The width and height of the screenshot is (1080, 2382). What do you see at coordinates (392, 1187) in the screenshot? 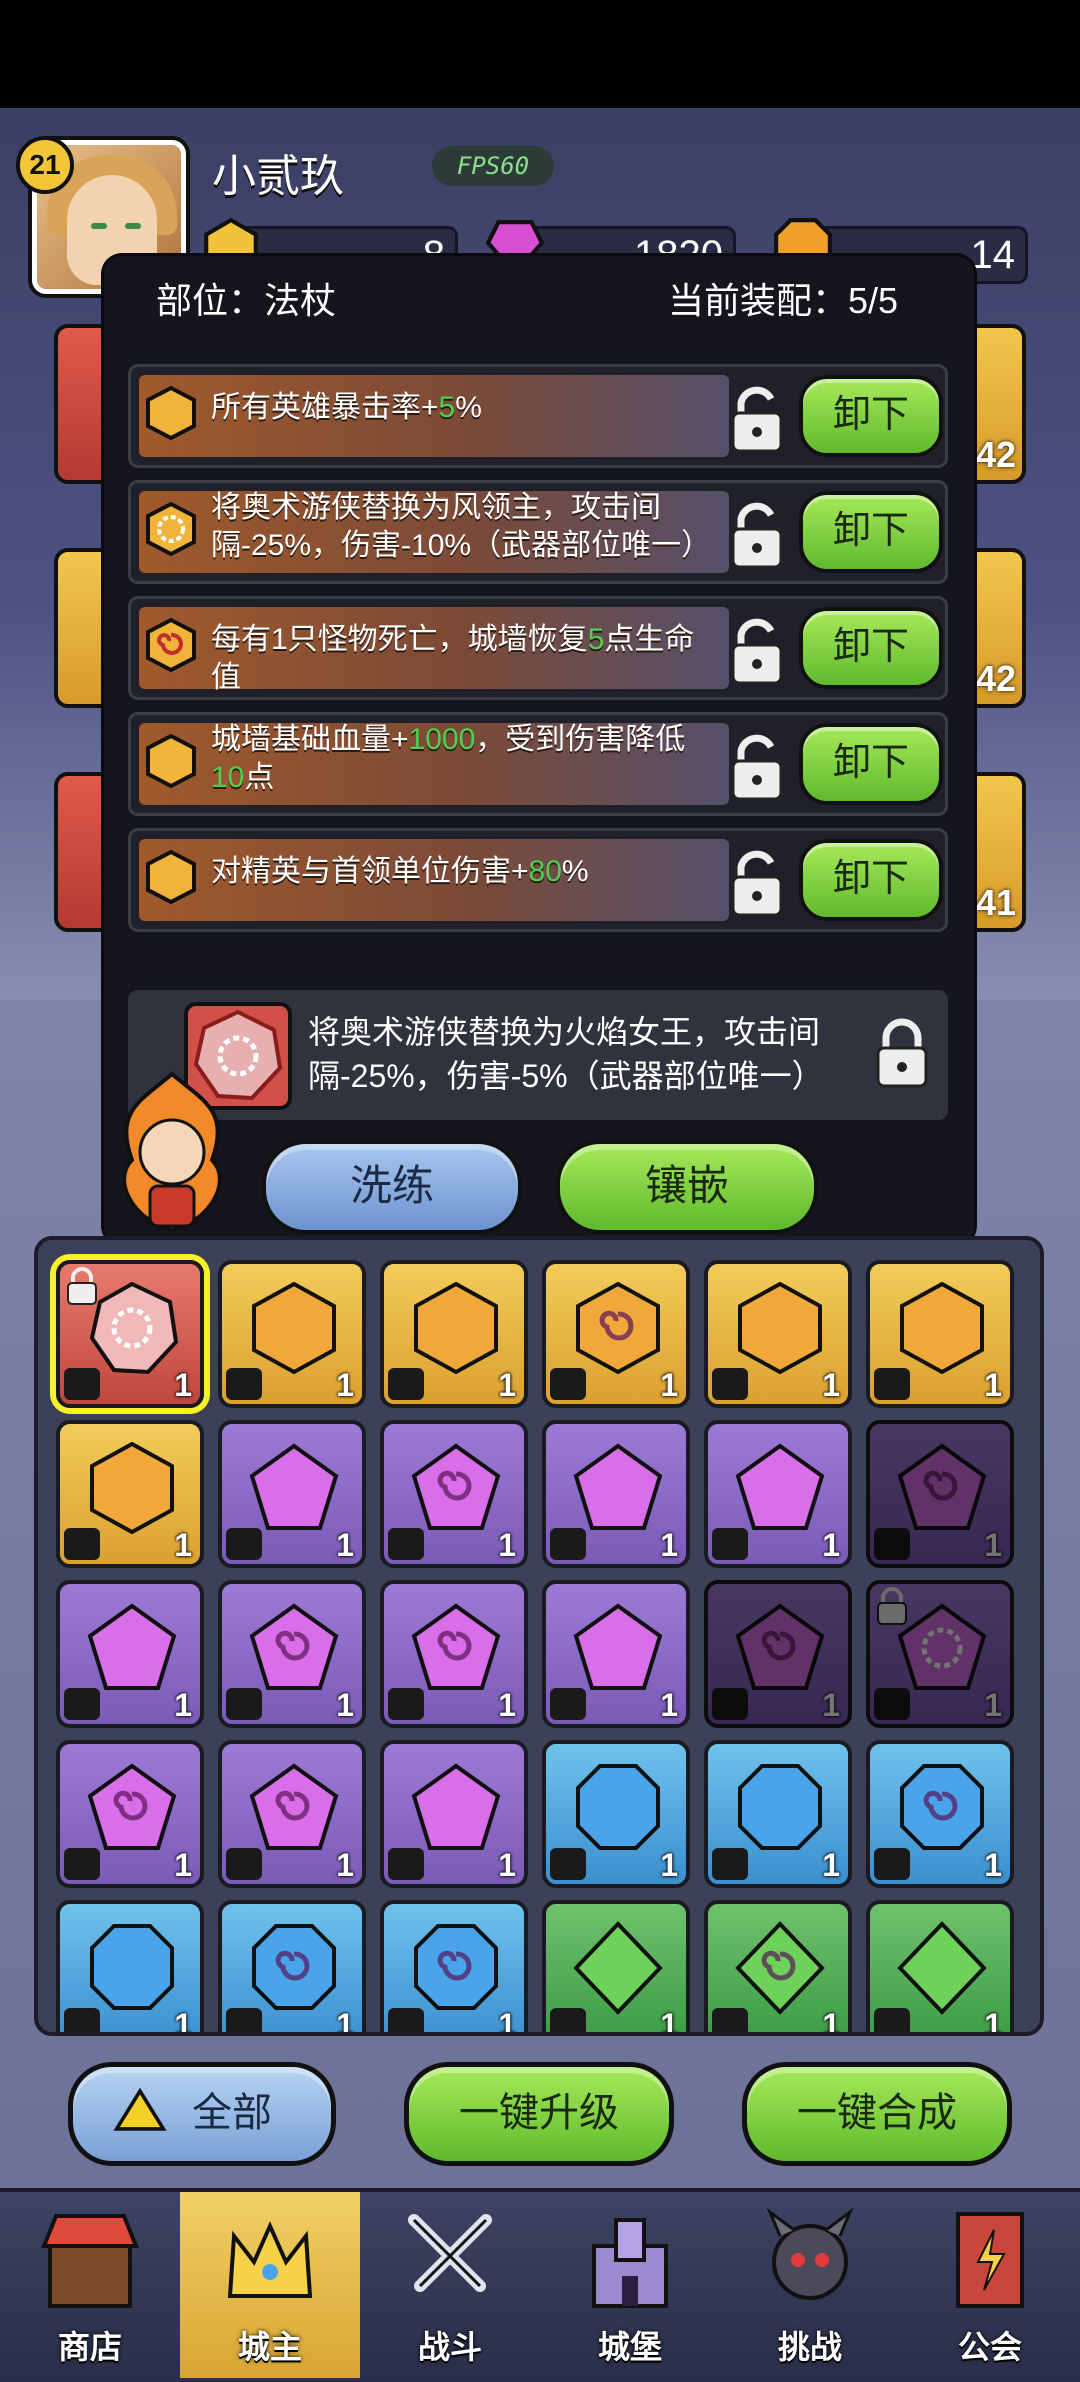
I see `reroll-button: 洗练` at bounding box center [392, 1187].